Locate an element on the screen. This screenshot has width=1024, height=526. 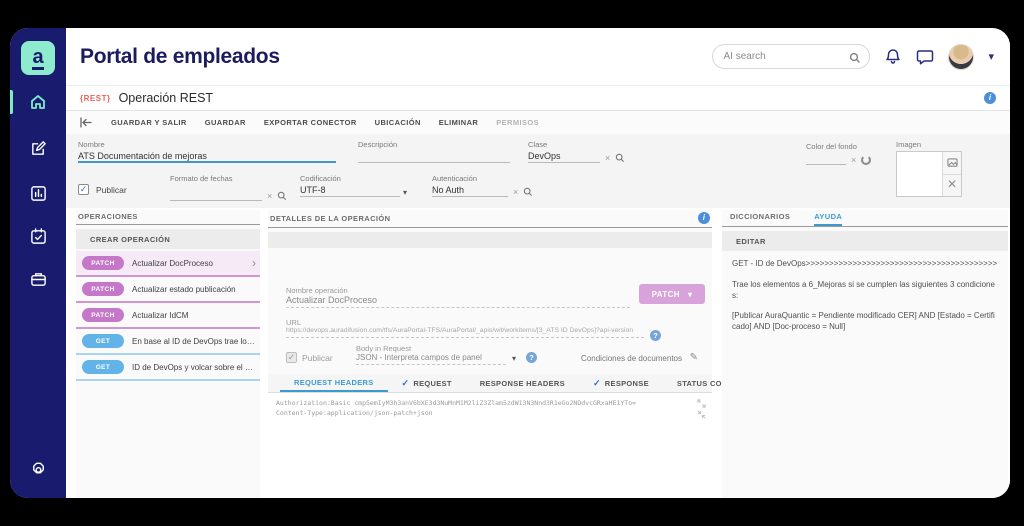
document-conditions-link: Condiciones de documentos is located at coordinates (631, 358).